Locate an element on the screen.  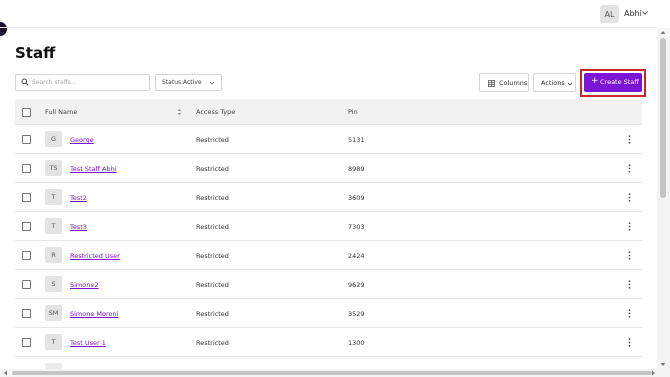
table-row: T Test3 Restricted 7303 is located at coordinates (328, 226).